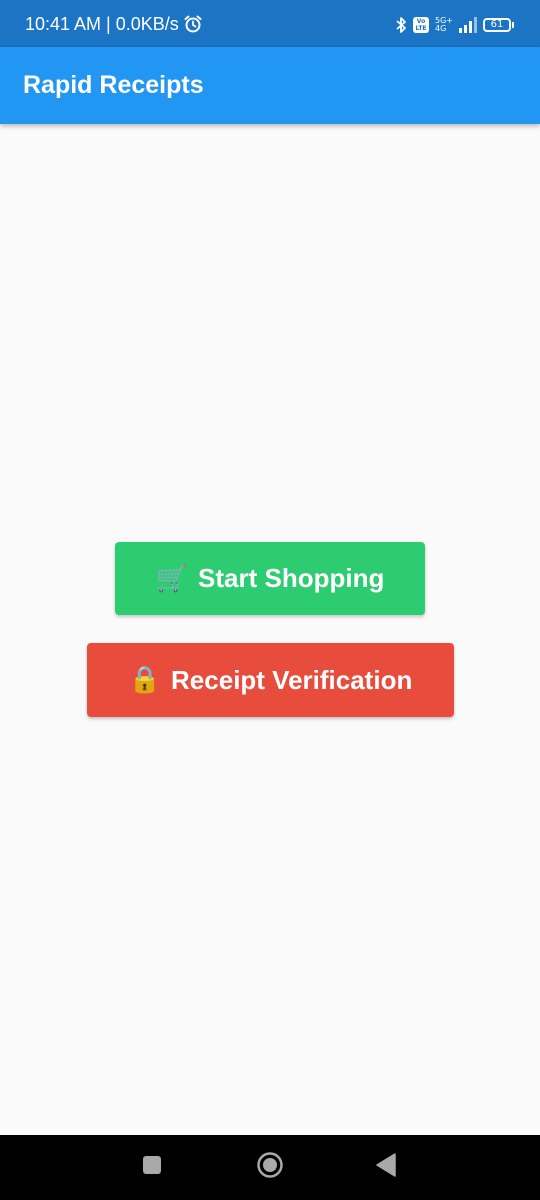 The image size is (540, 1200). What do you see at coordinates (102, 24) in the screenshot?
I see `status-time-speed: 10:41 AM | 0.0KB/s` at bounding box center [102, 24].